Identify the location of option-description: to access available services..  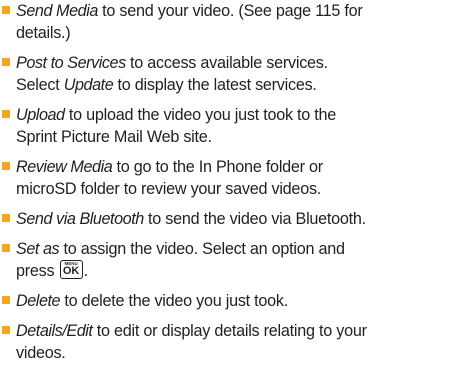
(226, 63).